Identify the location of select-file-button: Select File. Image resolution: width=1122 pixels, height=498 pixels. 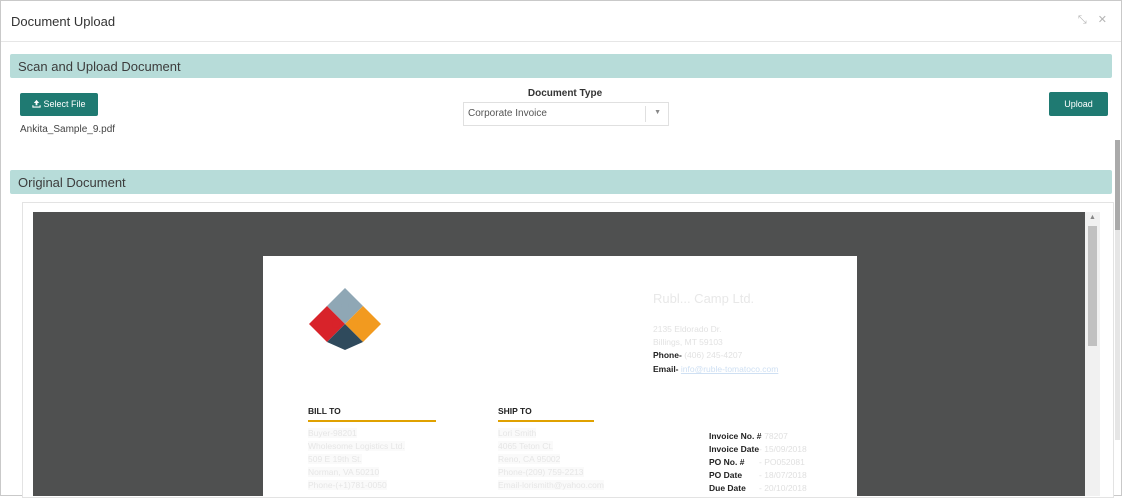
(59, 104).